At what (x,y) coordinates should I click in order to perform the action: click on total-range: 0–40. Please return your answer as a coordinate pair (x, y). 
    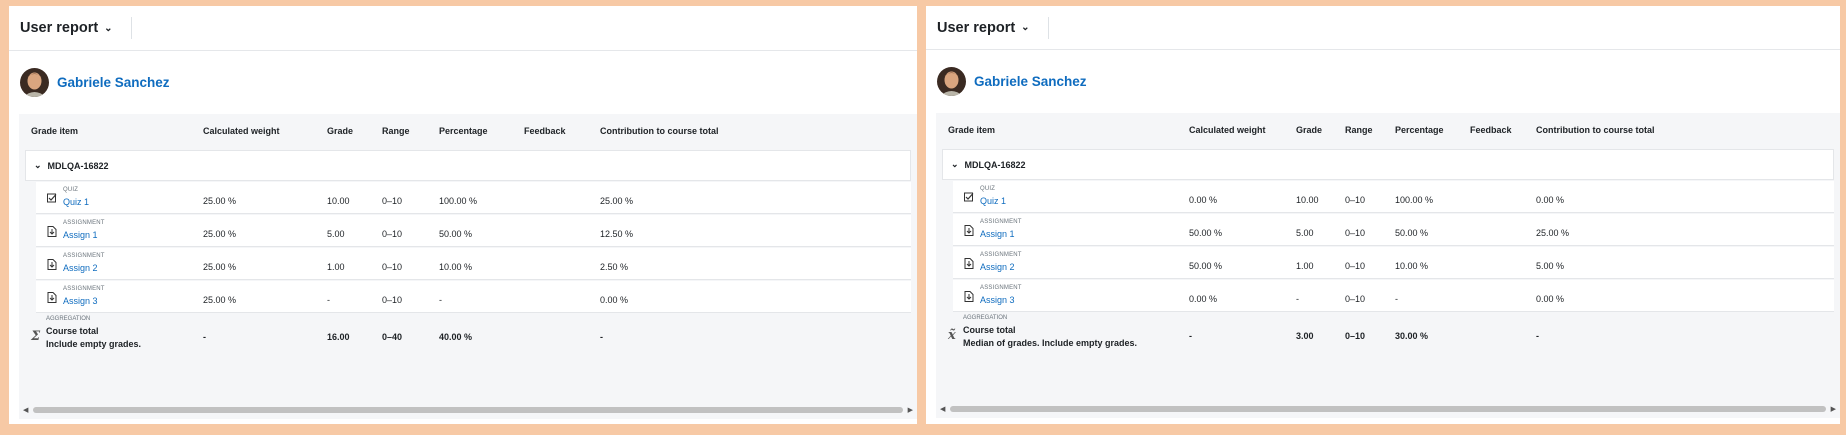
    Looking at the image, I should click on (392, 337).